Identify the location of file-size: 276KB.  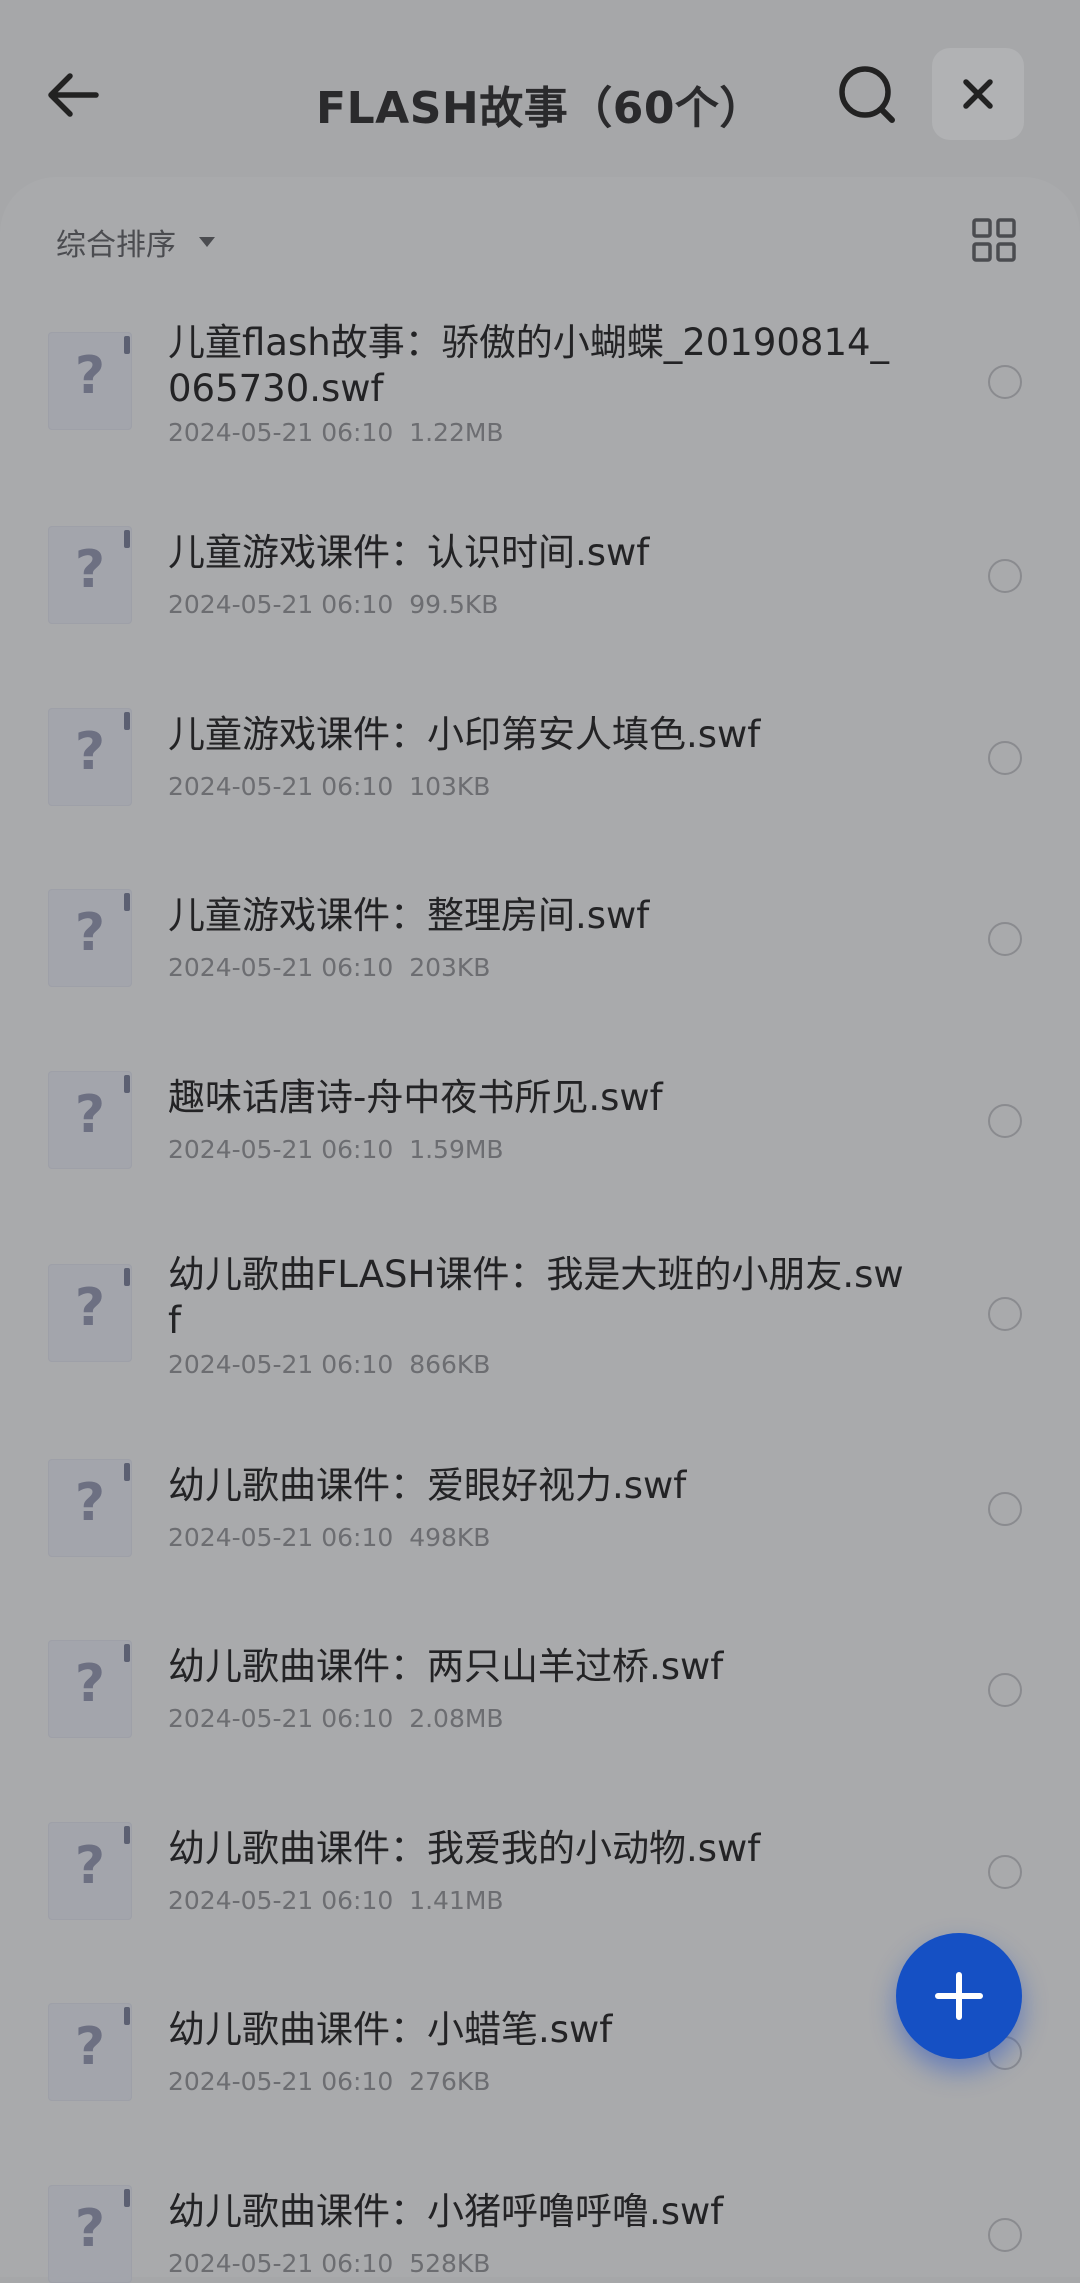
(450, 2081).